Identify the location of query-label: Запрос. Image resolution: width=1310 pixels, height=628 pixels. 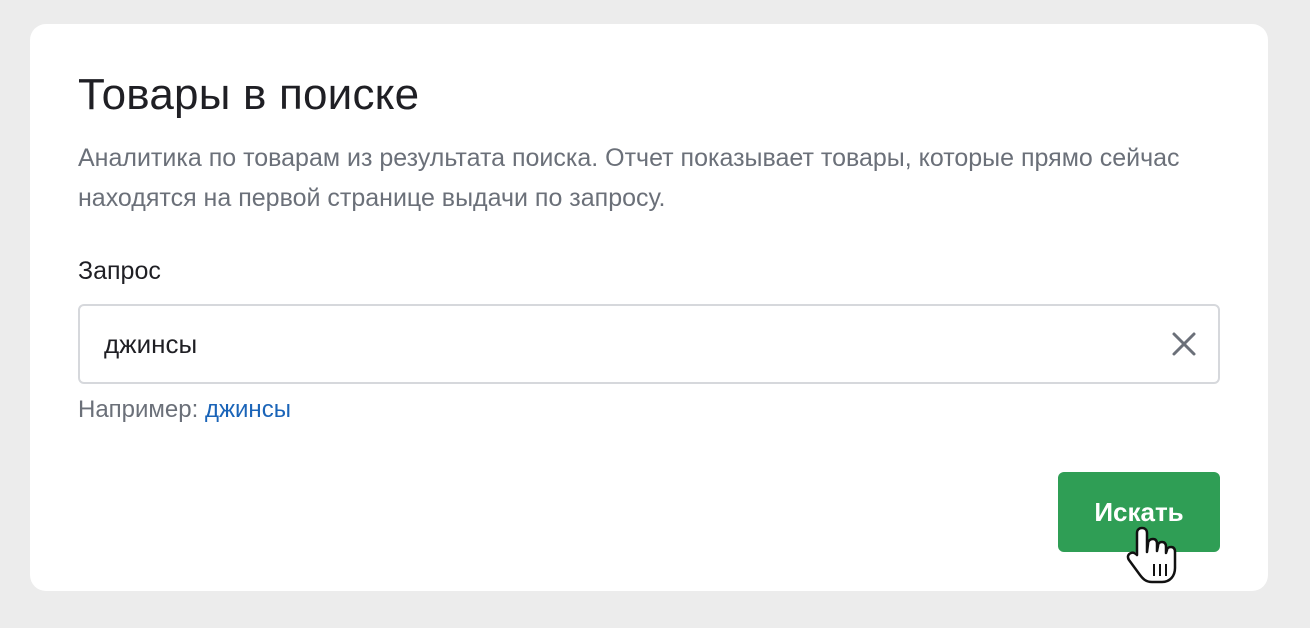
(119, 271).